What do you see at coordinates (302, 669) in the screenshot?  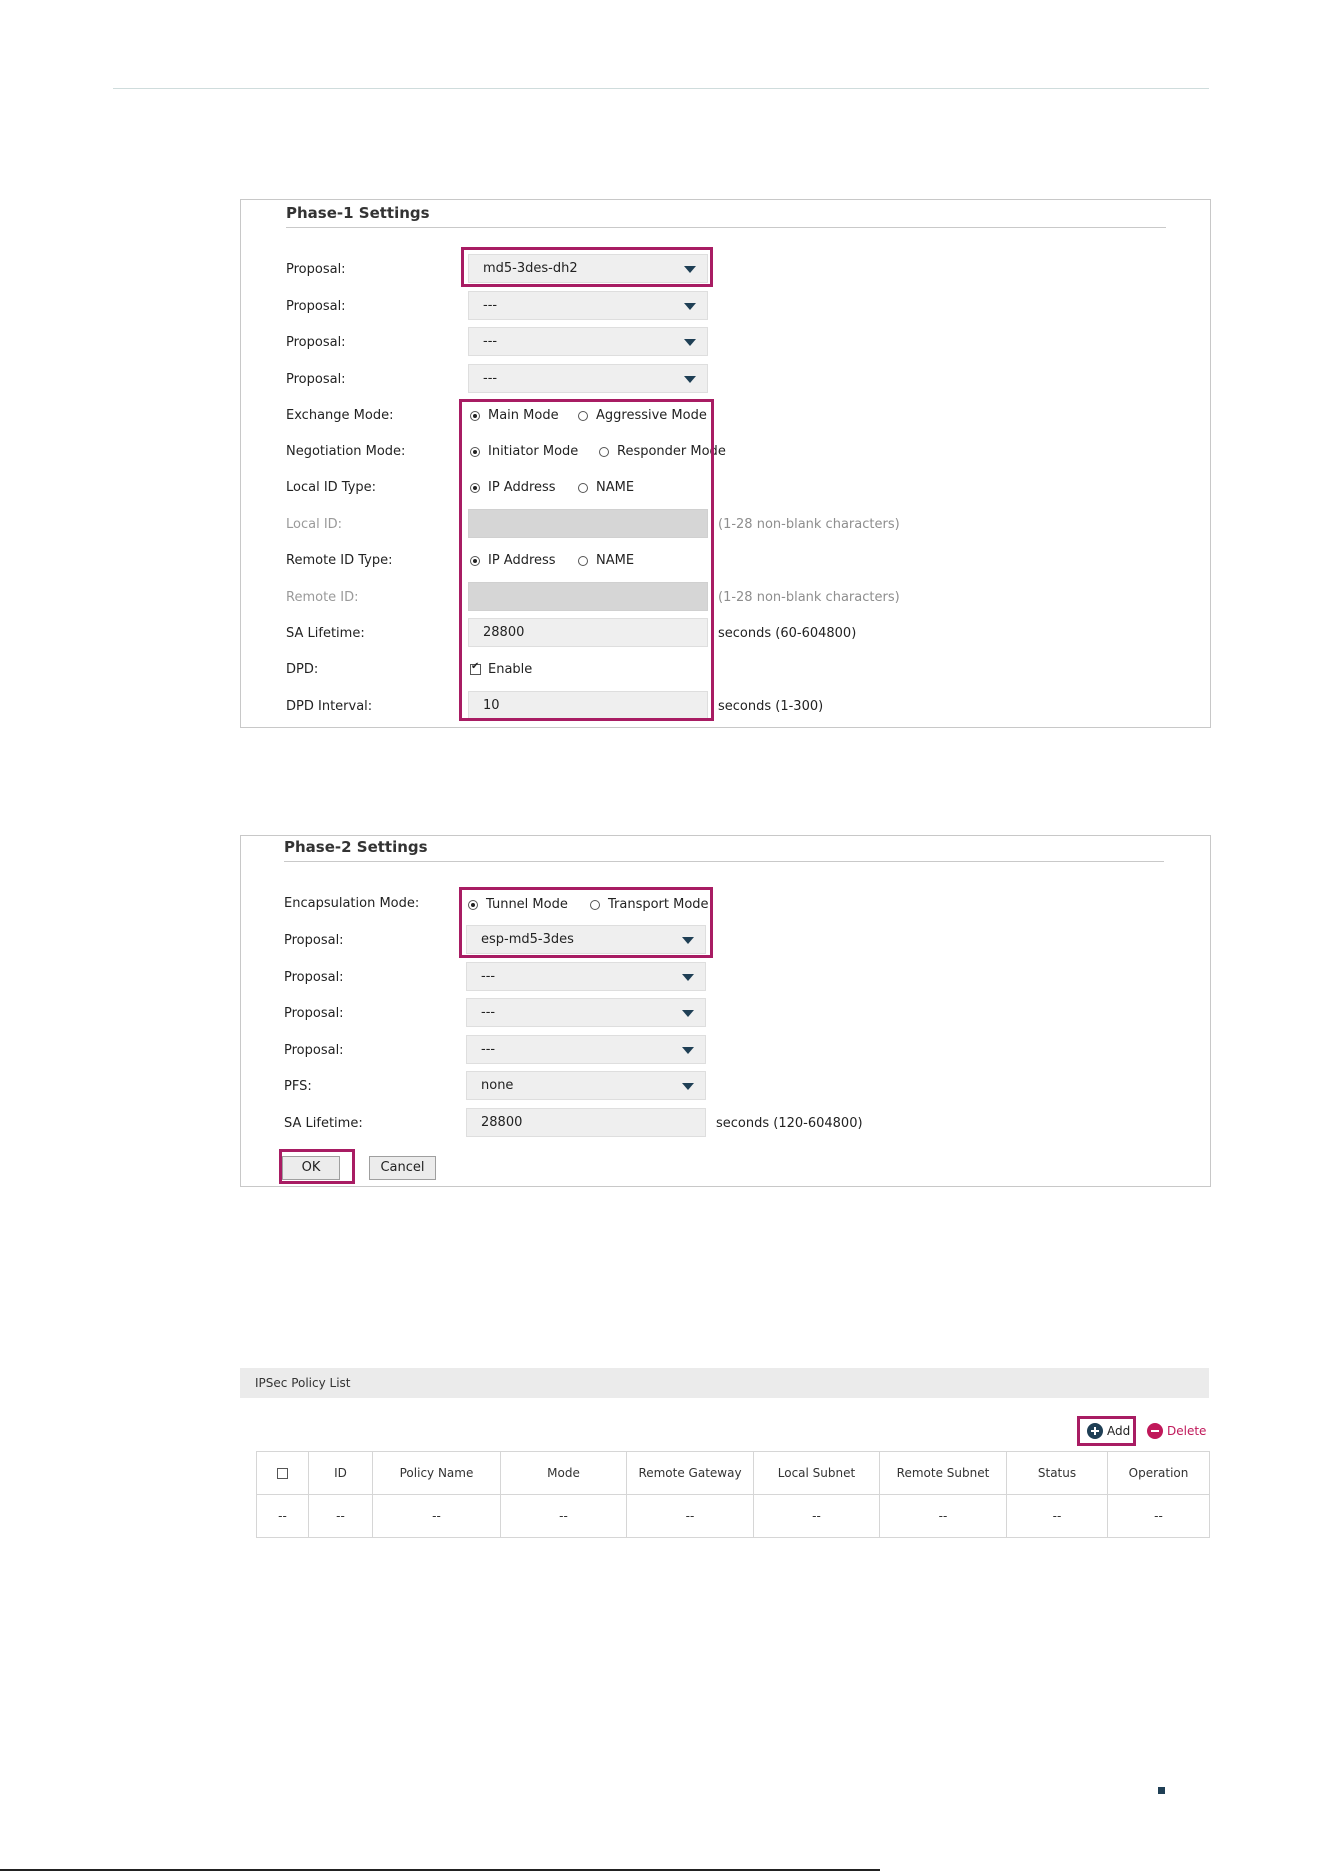 I see `dpd-label: DPD:` at bounding box center [302, 669].